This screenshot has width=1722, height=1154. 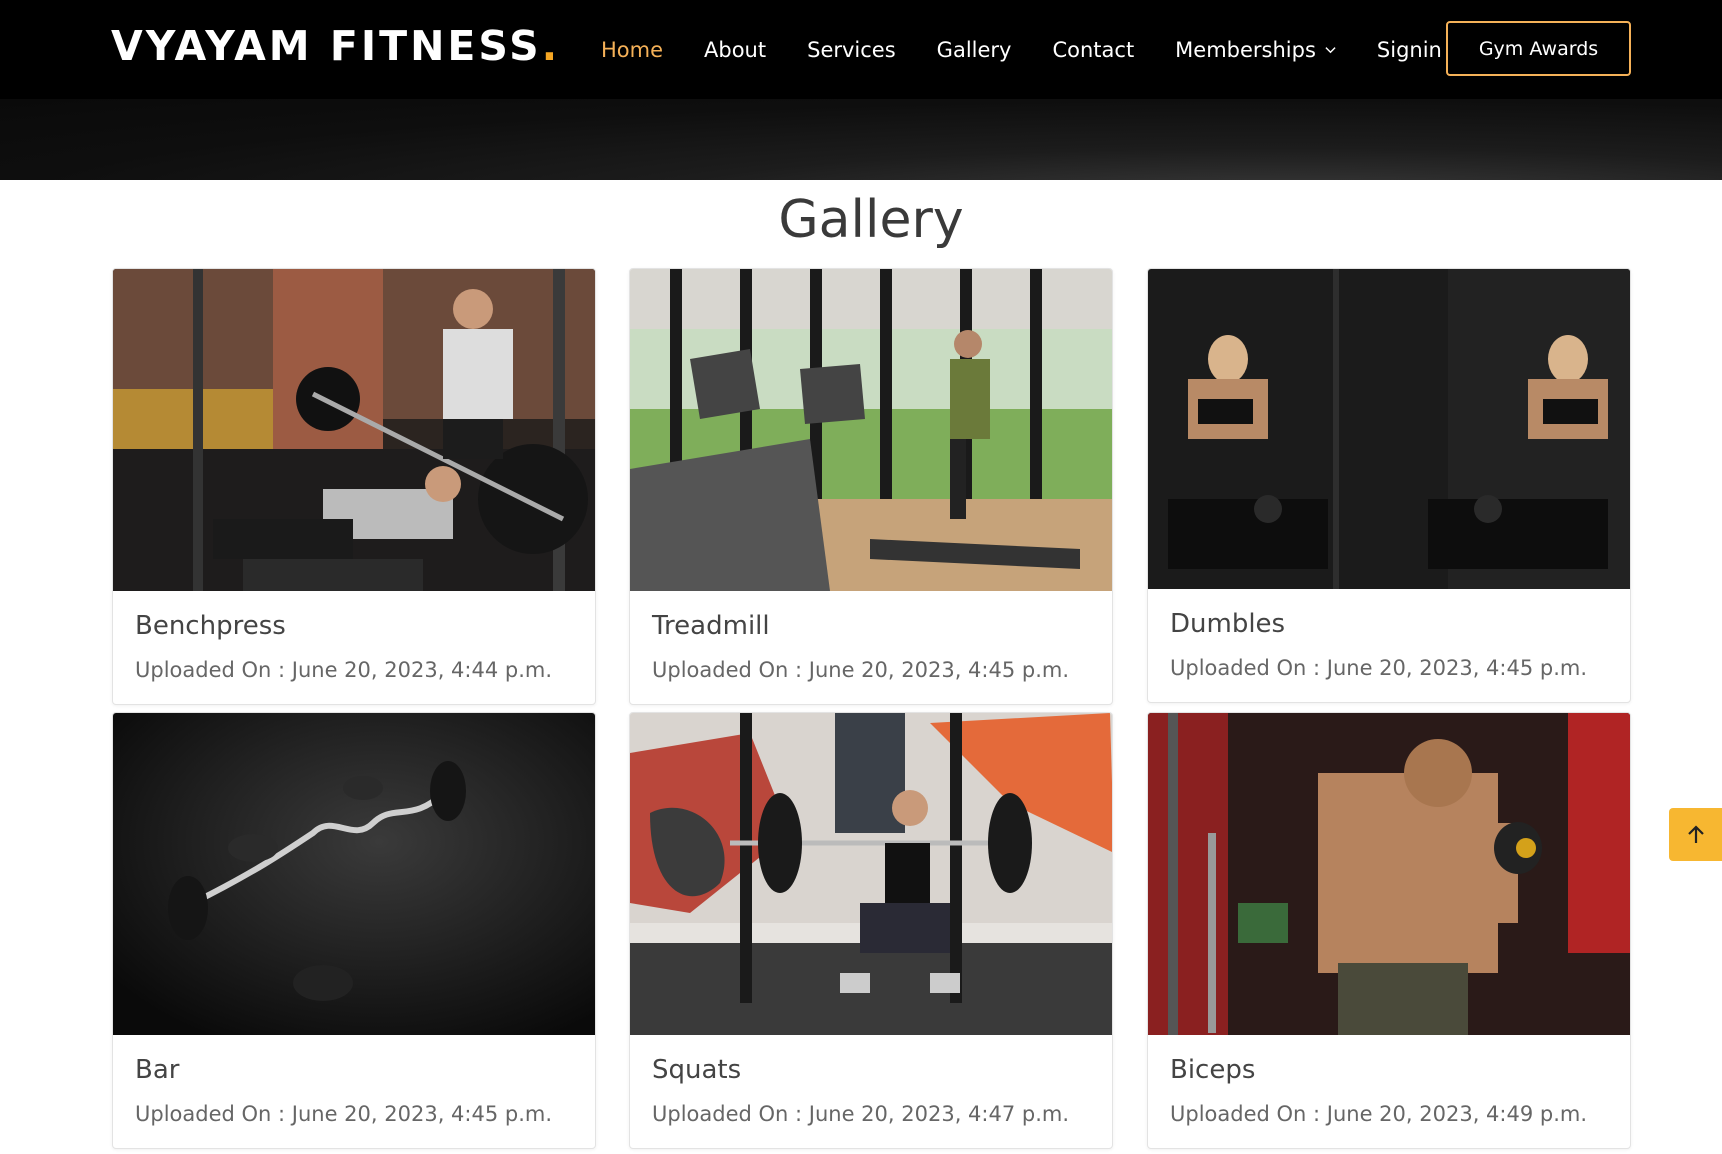 What do you see at coordinates (1538, 48) in the screenshot?
I see `gym-awards-button: Gym Awards` at bounding box center [1538, 48].